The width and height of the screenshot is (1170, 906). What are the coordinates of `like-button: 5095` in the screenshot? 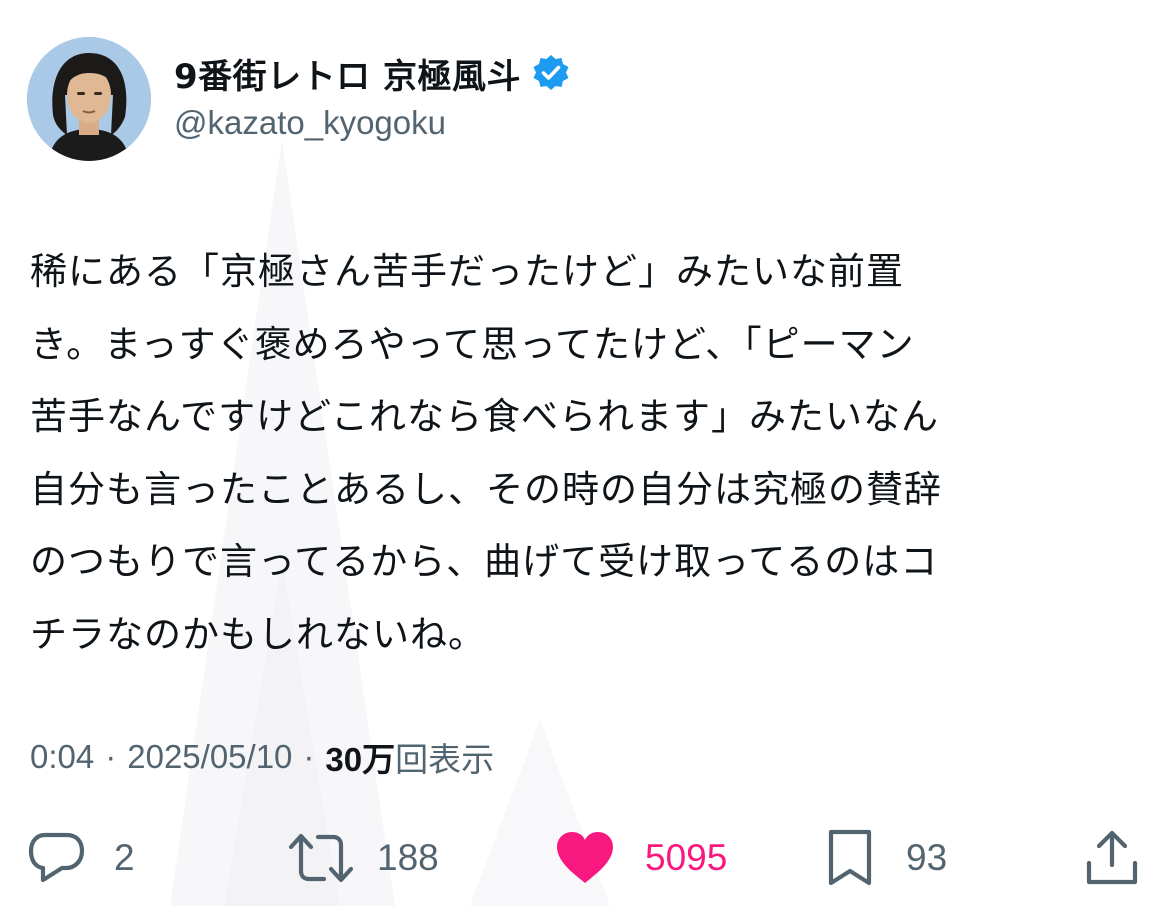 It's located at (641, 858).